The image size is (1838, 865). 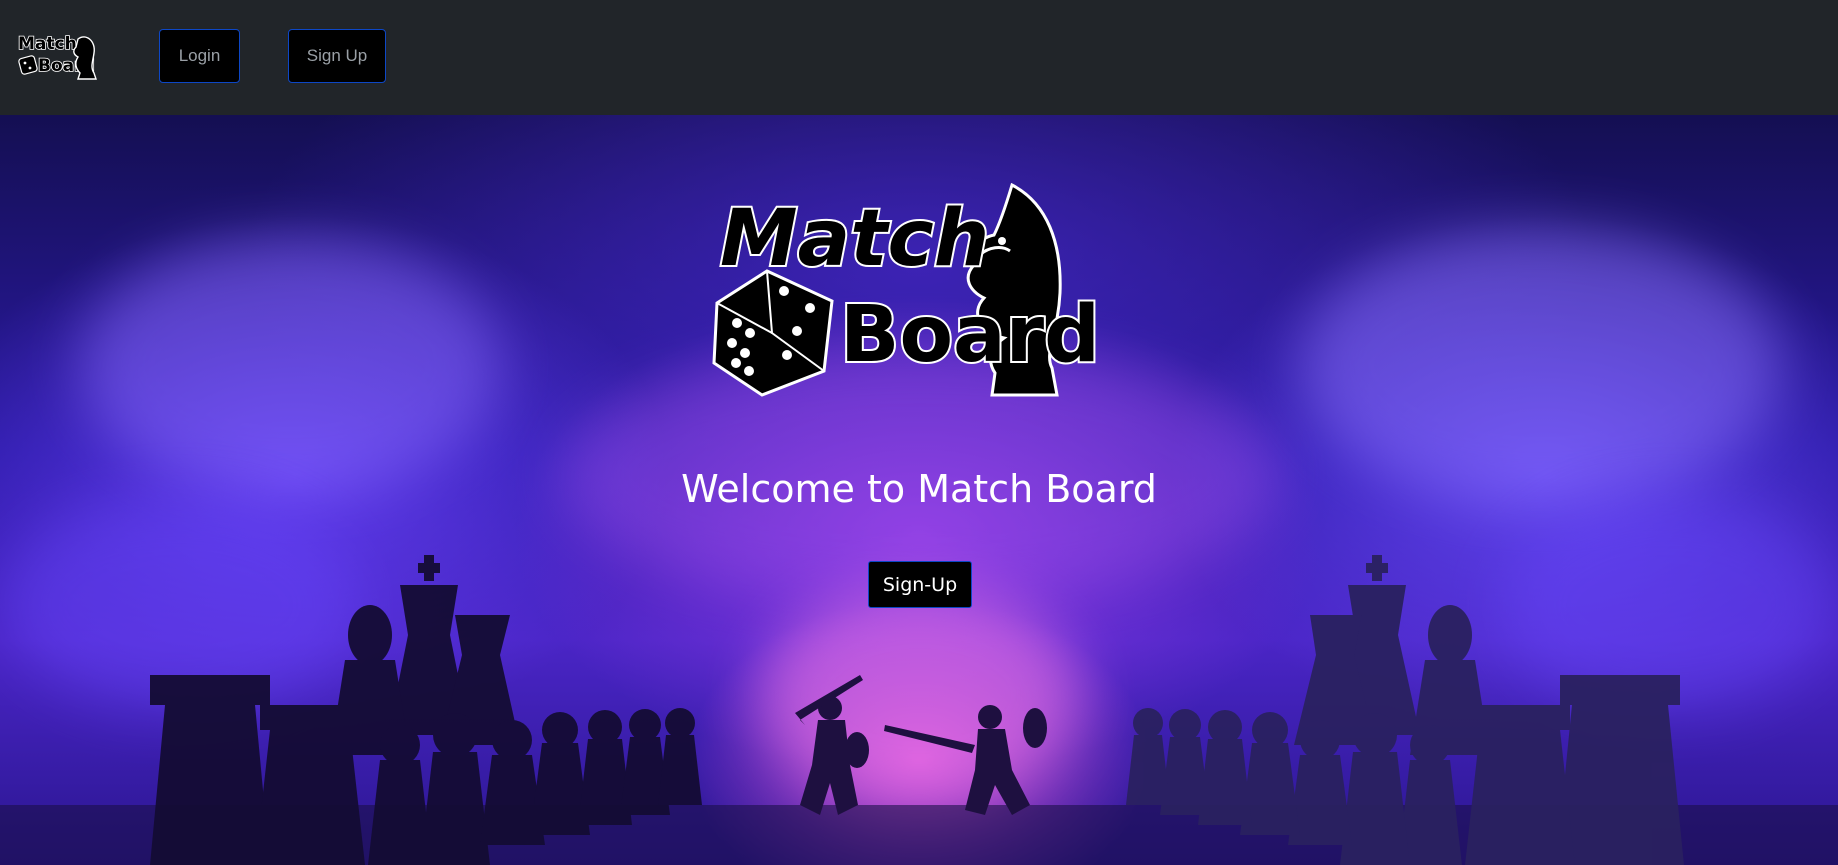 I want to click on signup-button-label: Sign Up, so click(x=337, y=55).